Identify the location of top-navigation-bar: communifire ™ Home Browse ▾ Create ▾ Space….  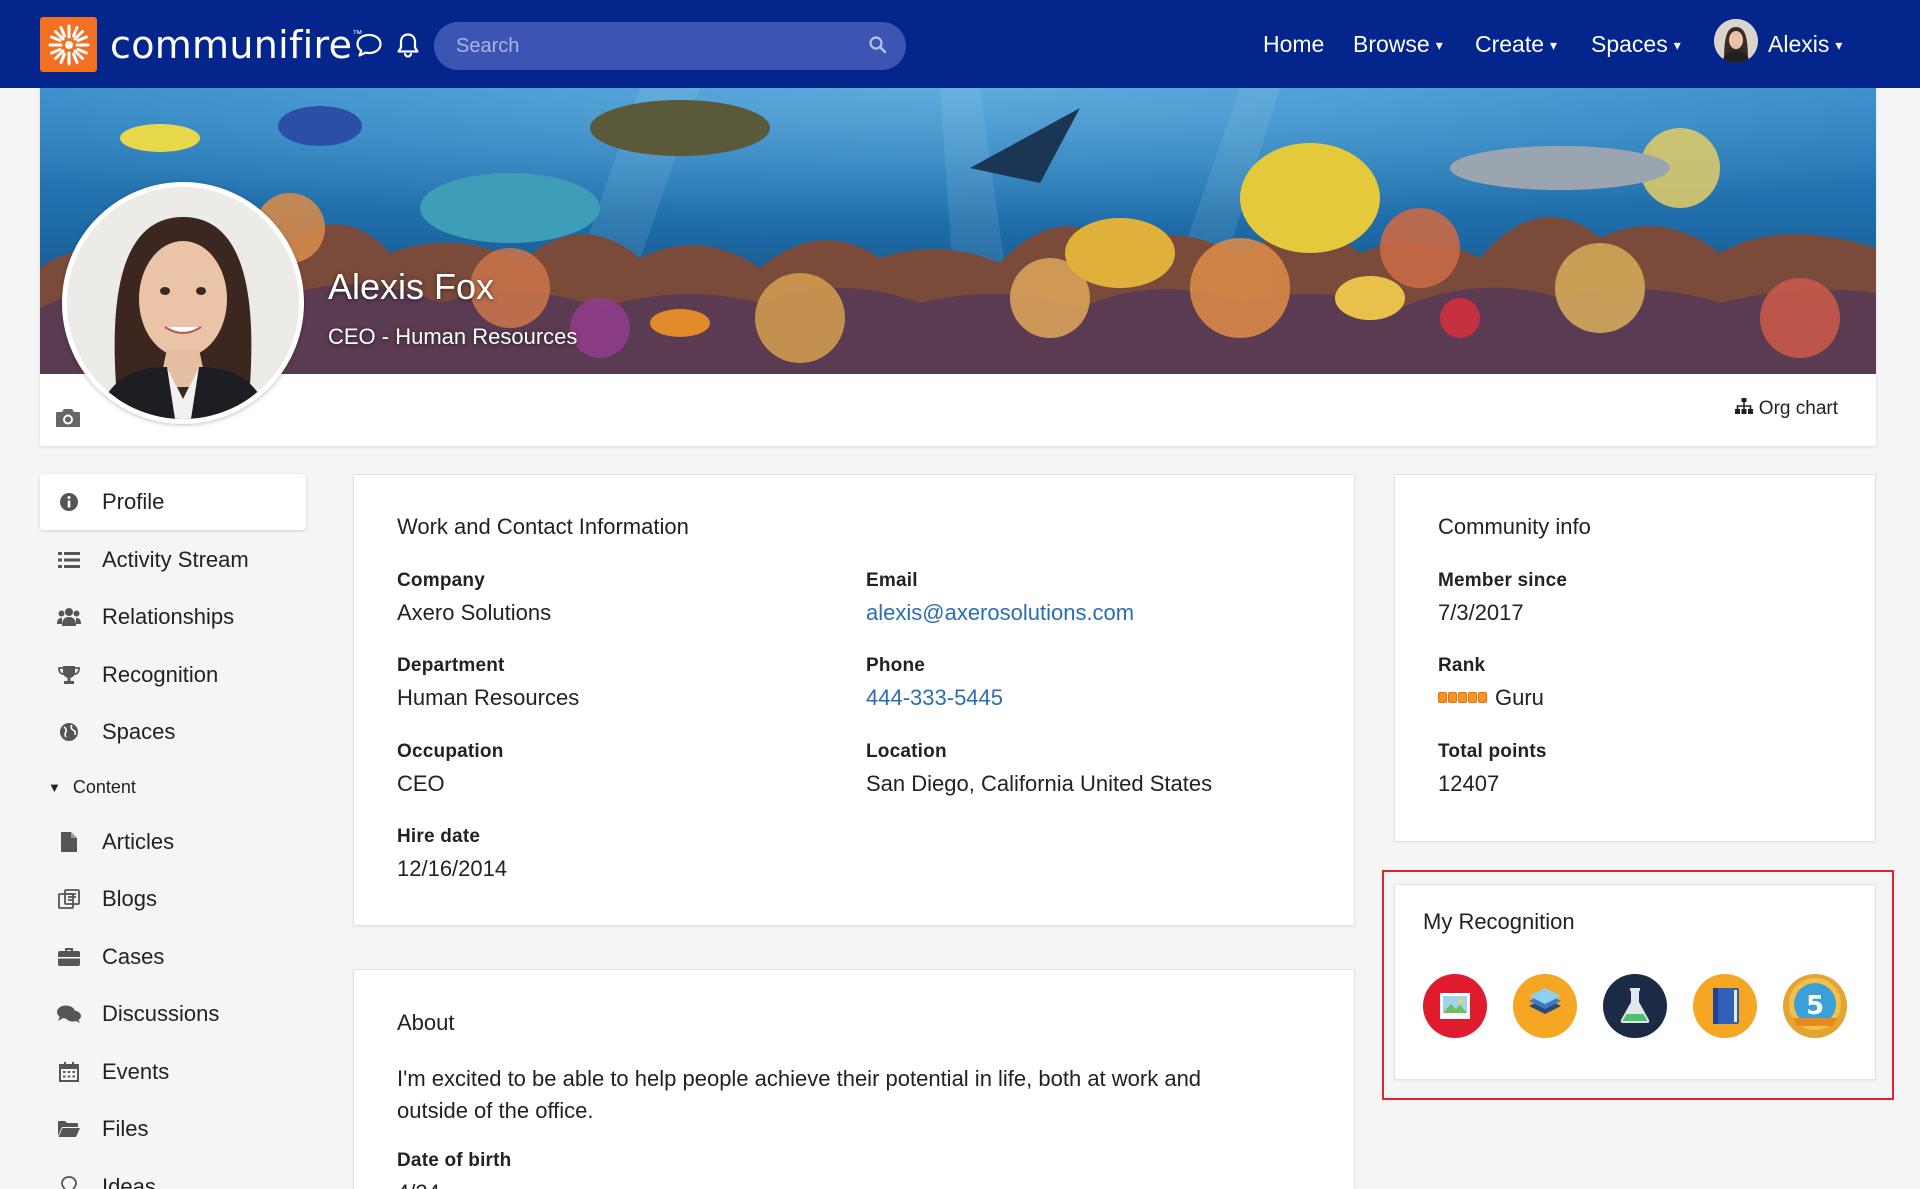
(960, 44).